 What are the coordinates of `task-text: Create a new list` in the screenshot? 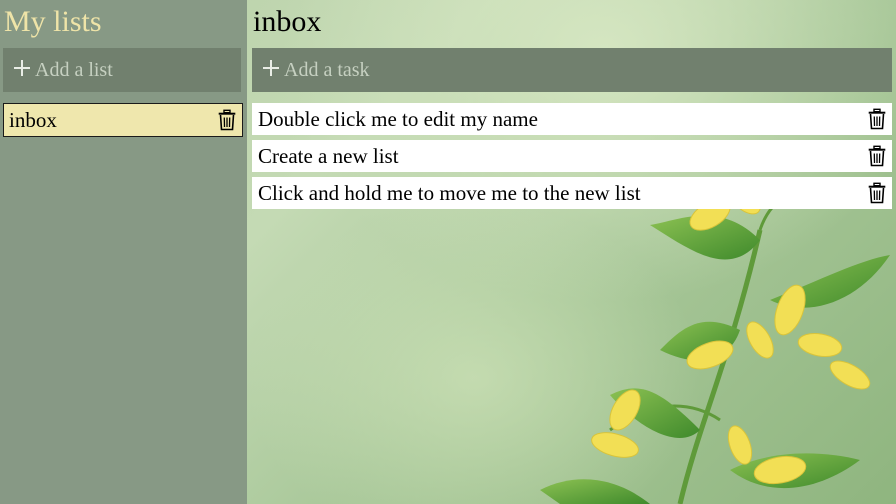 It's located at (328, 155).